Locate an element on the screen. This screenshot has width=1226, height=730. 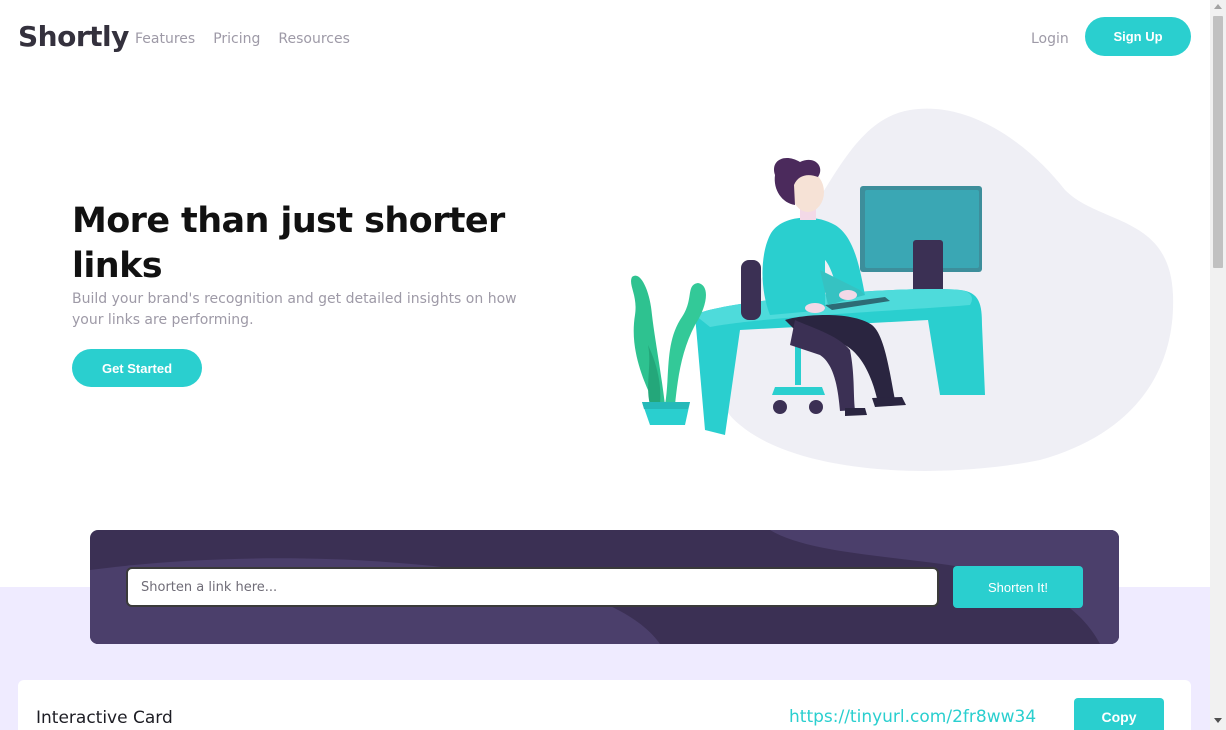
nav-link-features: Features is located at coordinates (165, 39).